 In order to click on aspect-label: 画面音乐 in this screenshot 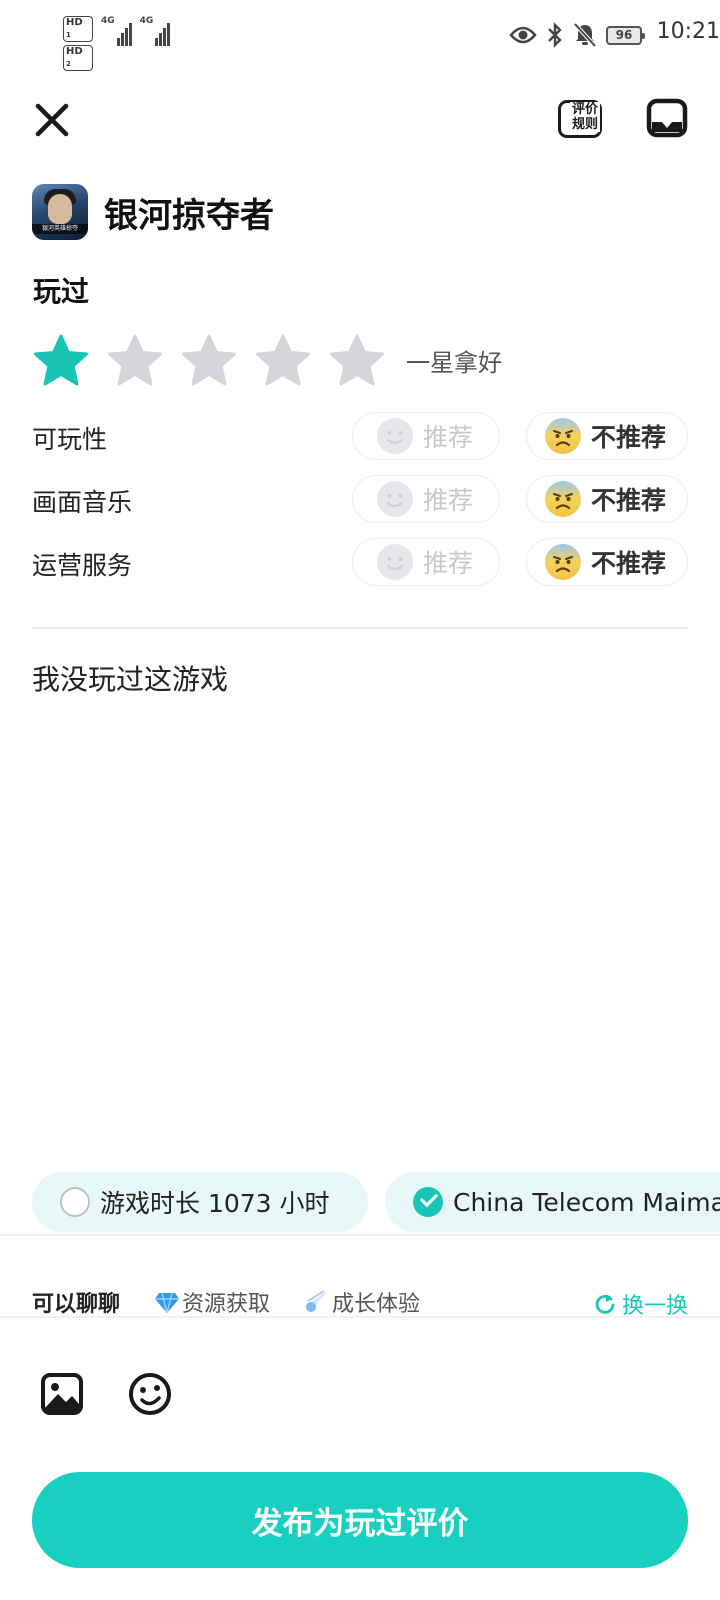, I will do `click(82, 502)`.